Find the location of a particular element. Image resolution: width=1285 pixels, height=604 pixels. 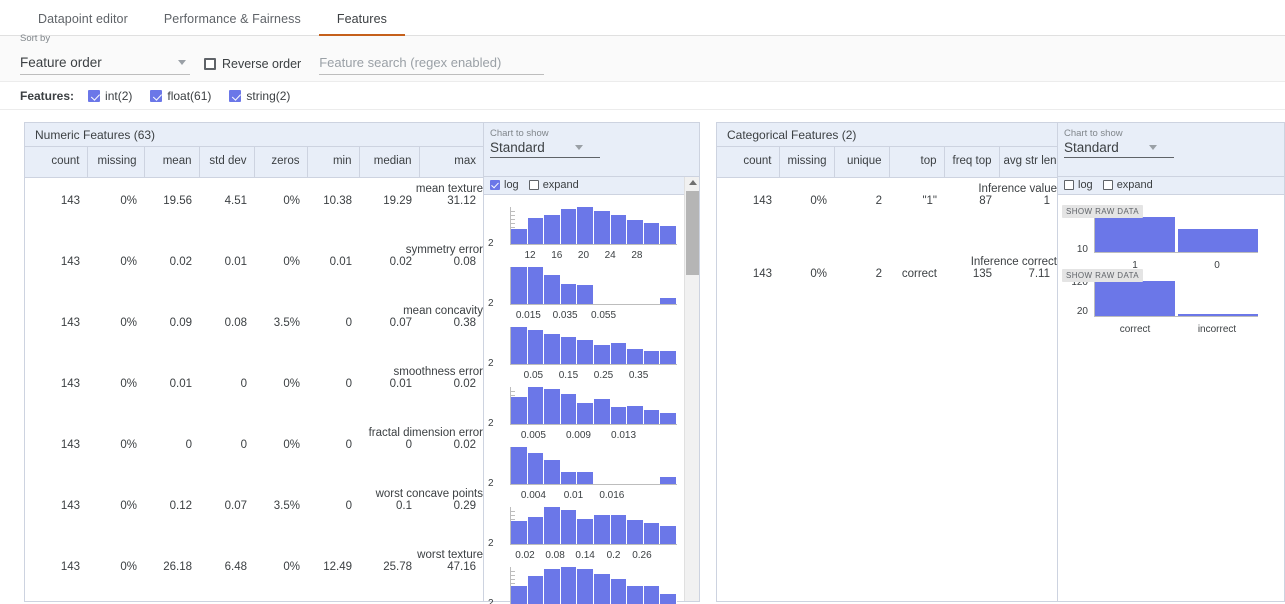

feature-type-string-checkbox: string(2) is located at coordinates (259, 96).